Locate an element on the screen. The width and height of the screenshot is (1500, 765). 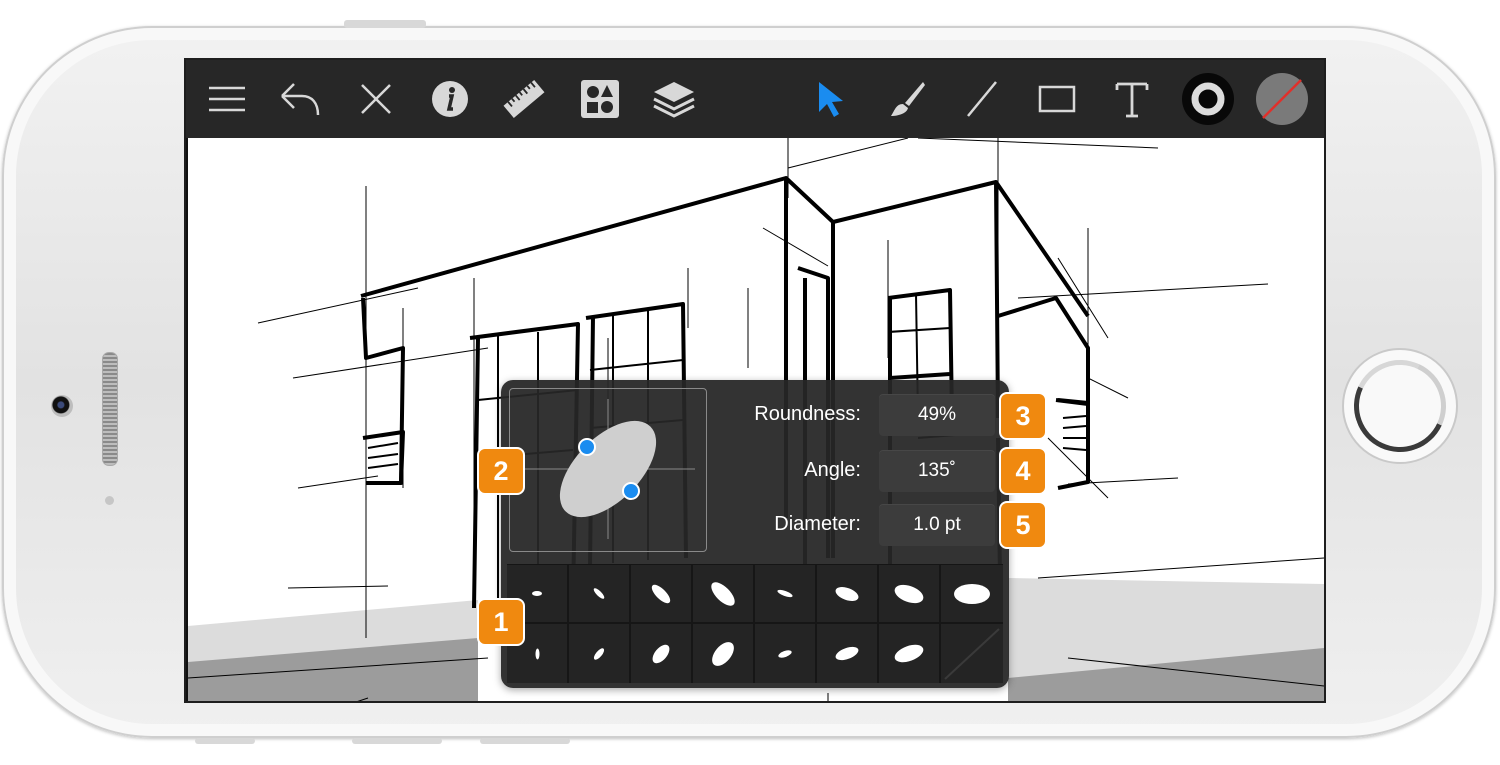
brush-tip-editor is located at coordinates (610, 469).